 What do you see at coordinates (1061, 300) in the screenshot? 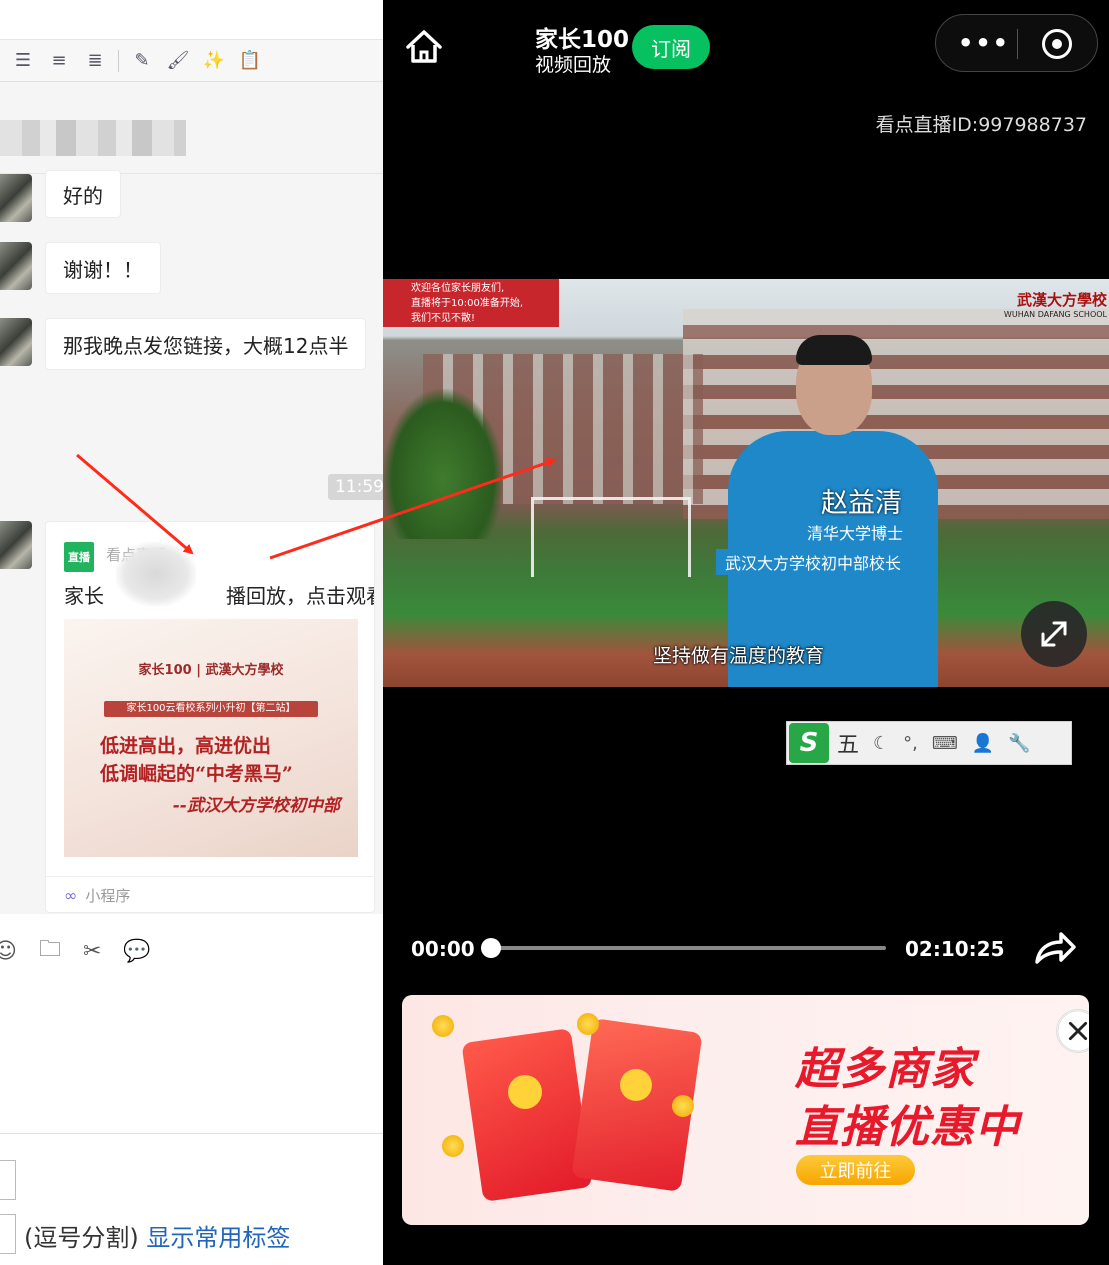
I see `school-name-cn: 武漢大方學校` at bounding box center [1061, 300].